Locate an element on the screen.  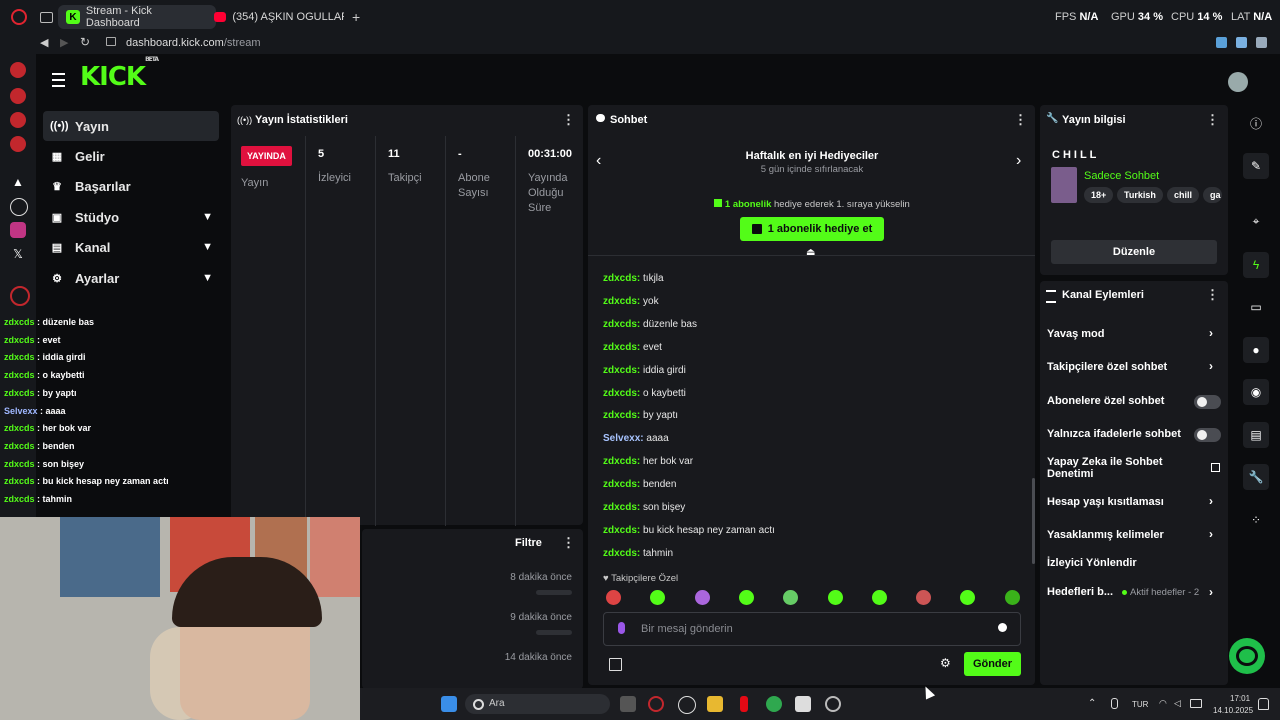
reload-icon: ↻ is located at coordinates (85, 42).